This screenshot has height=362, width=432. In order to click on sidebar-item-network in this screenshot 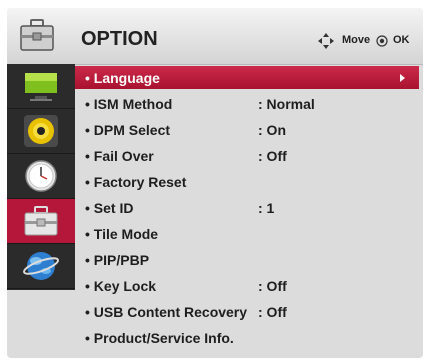, I will do `click(41, 266)`.